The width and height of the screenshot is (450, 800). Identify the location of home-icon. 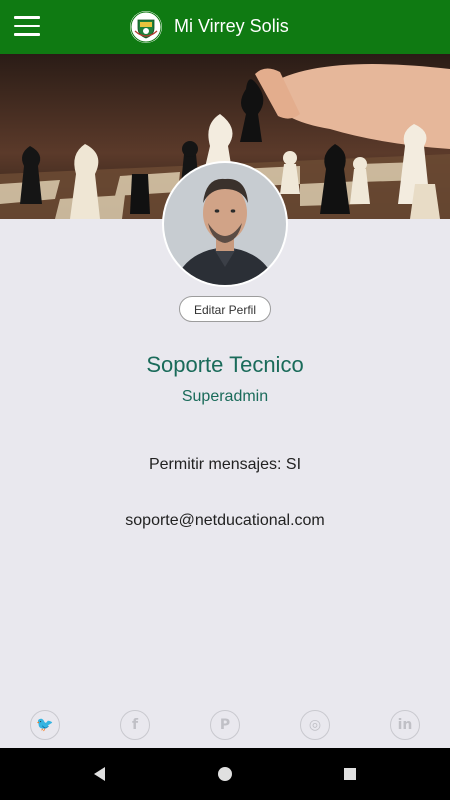
(225, 774).